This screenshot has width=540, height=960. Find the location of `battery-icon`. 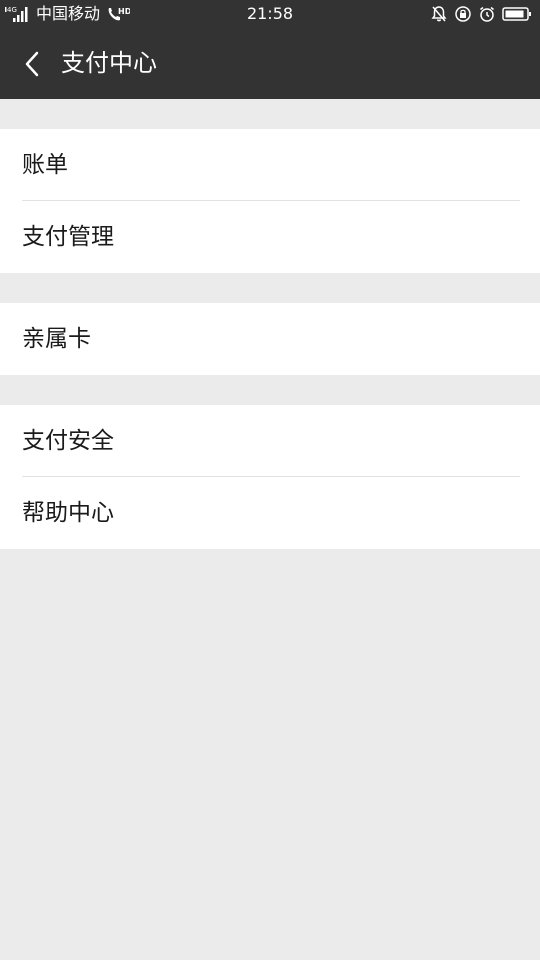

battery-icon is located at coordinates (516, 14).